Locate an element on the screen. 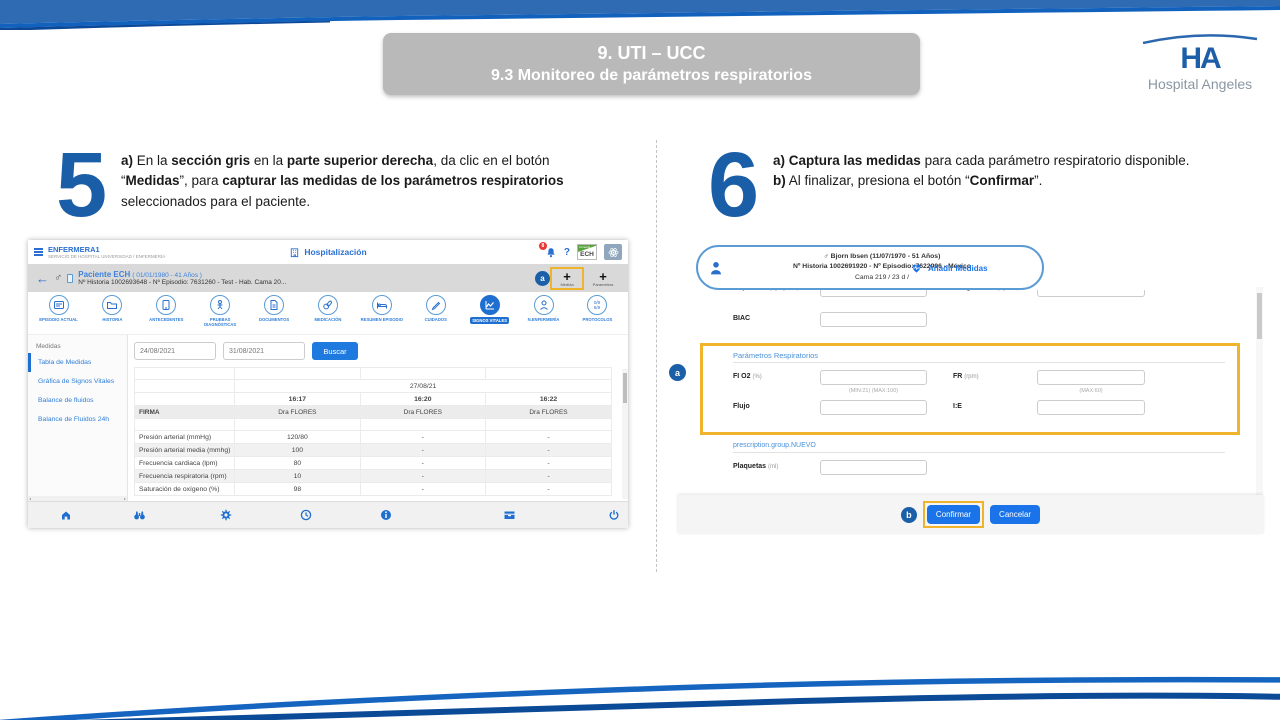 The height and width of the screenshot is (720, 1280). nav-antecedentes: ANTECEDENTES is located at coordinates (166, 314).